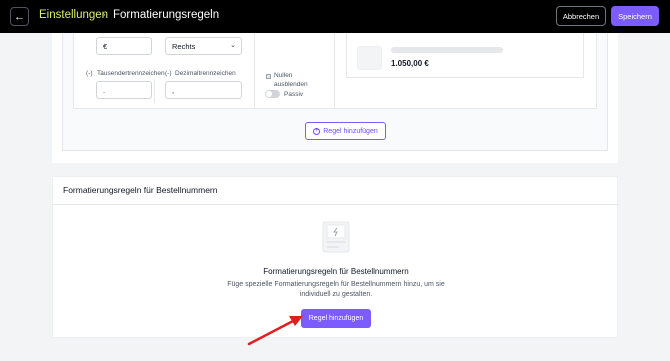 Image resolution: width=670 pixels, height=361 pixels. What do you see at coordinates (350, 131) in the screenshot?
I see `add-rule-label: Regel hinzufügen` at bounding box center [350, 131].